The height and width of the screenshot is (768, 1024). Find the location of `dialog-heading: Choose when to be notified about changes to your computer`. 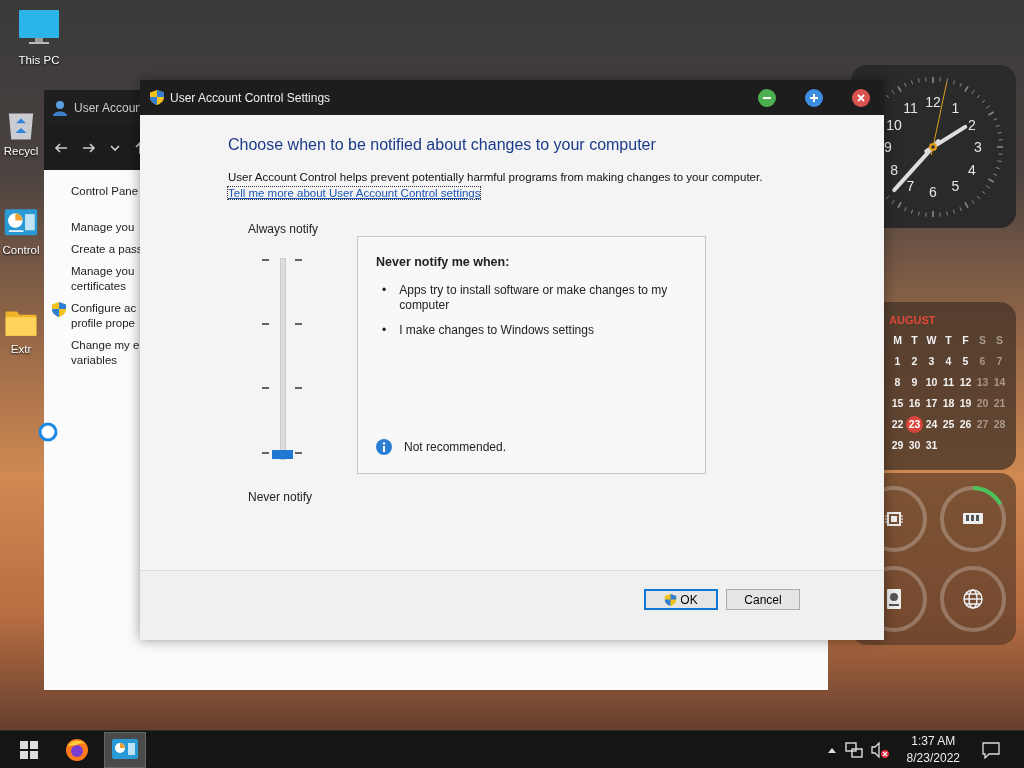

dialog-heading: Choose when to be notified about changes to your computer is located at coordinates (442, 145).